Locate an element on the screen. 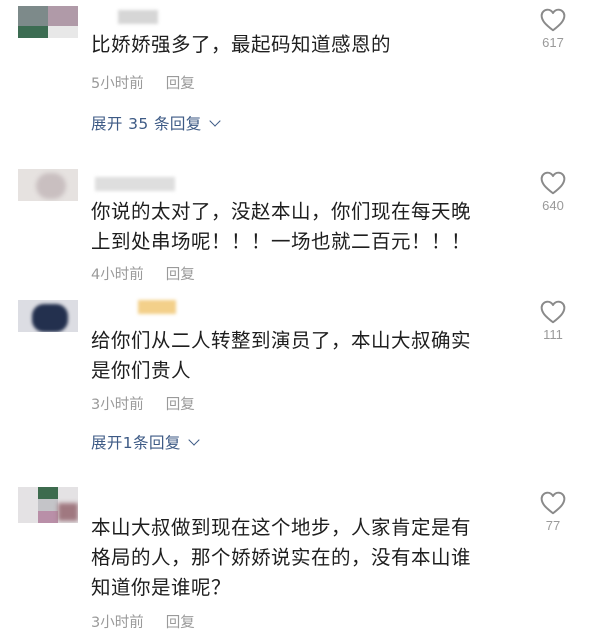  comment-meta: 4小时前 回复 is located at coordinates (143, 273).